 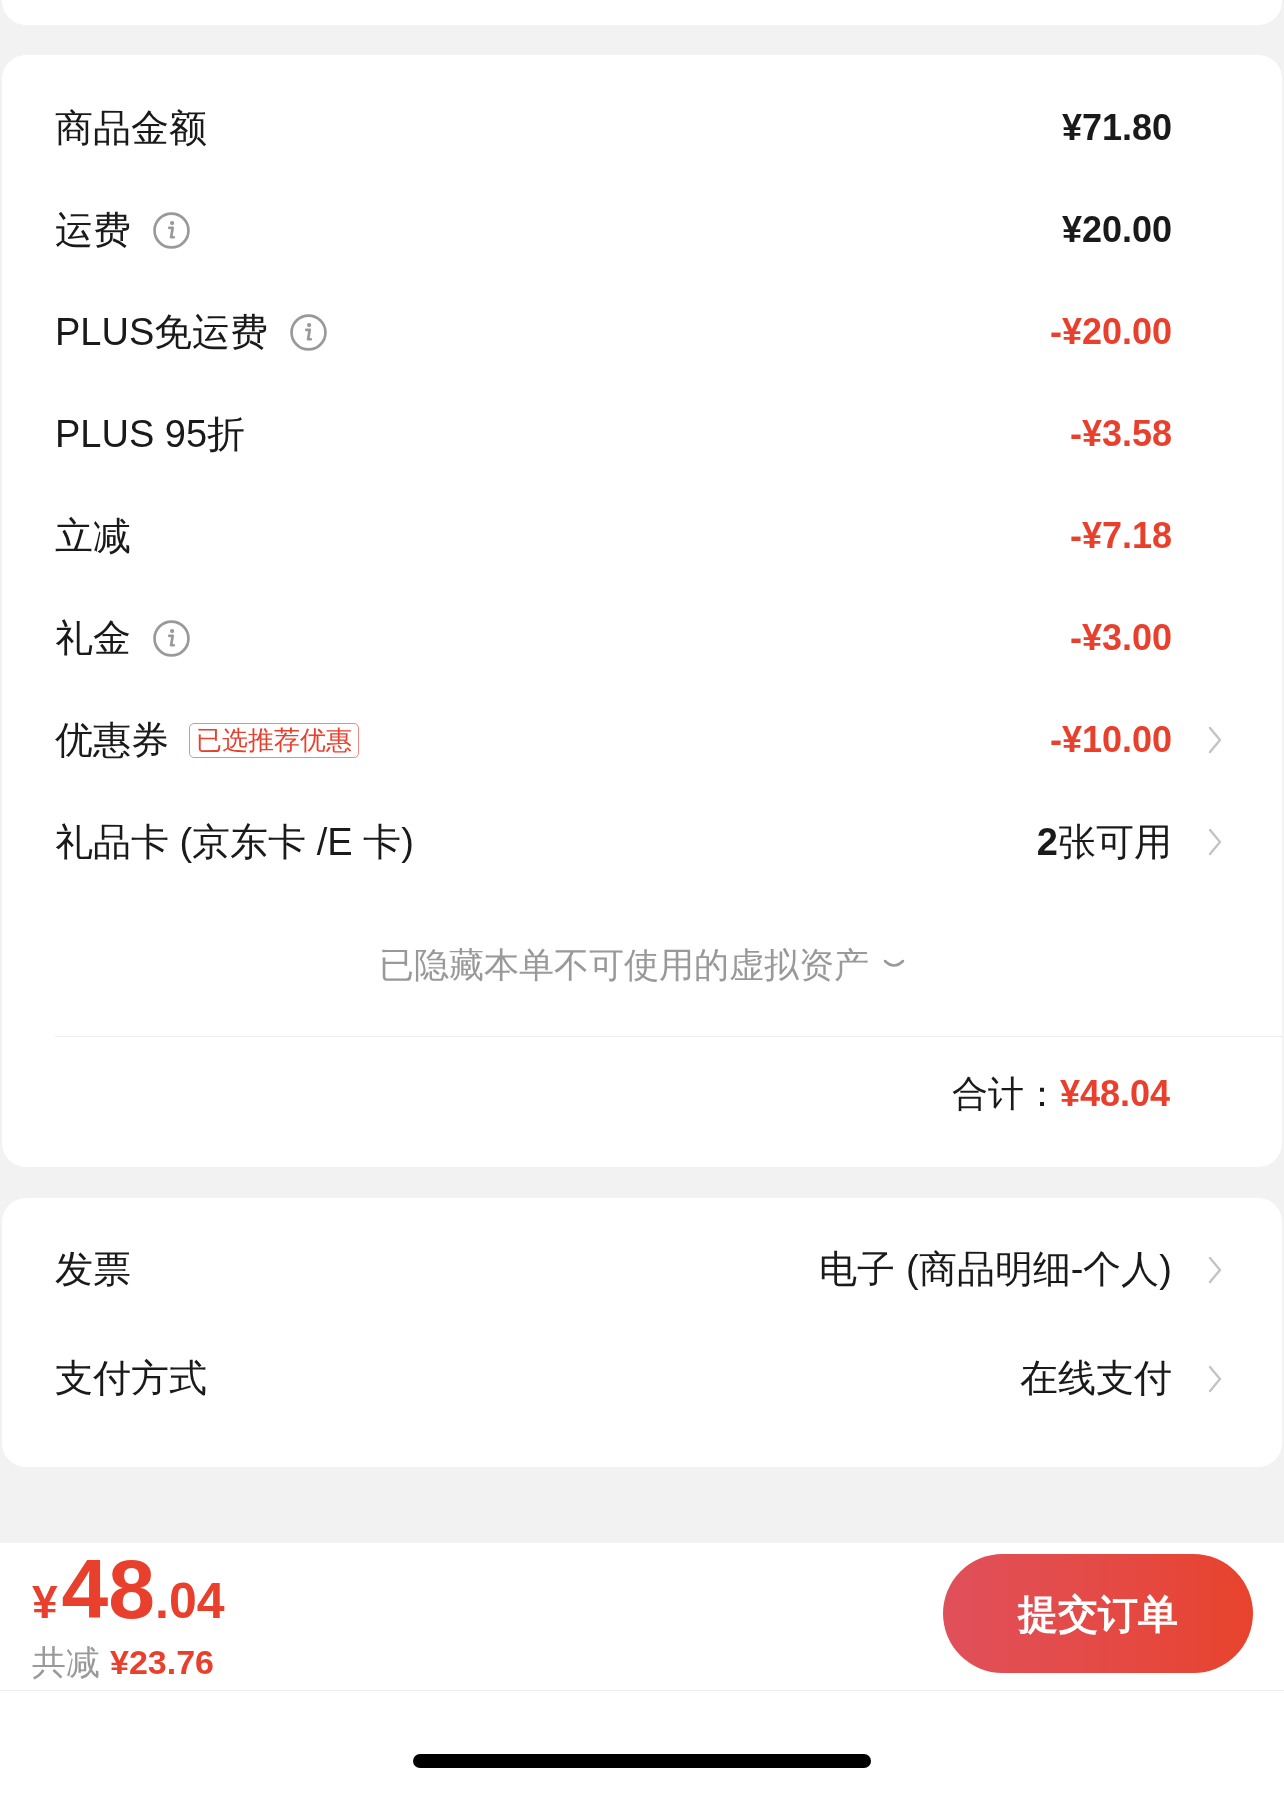 What do you see at coordinates (1120, 638) in the screenshot?
I see `discount-value: -¥3.00` at bounding box center [1120, 638].